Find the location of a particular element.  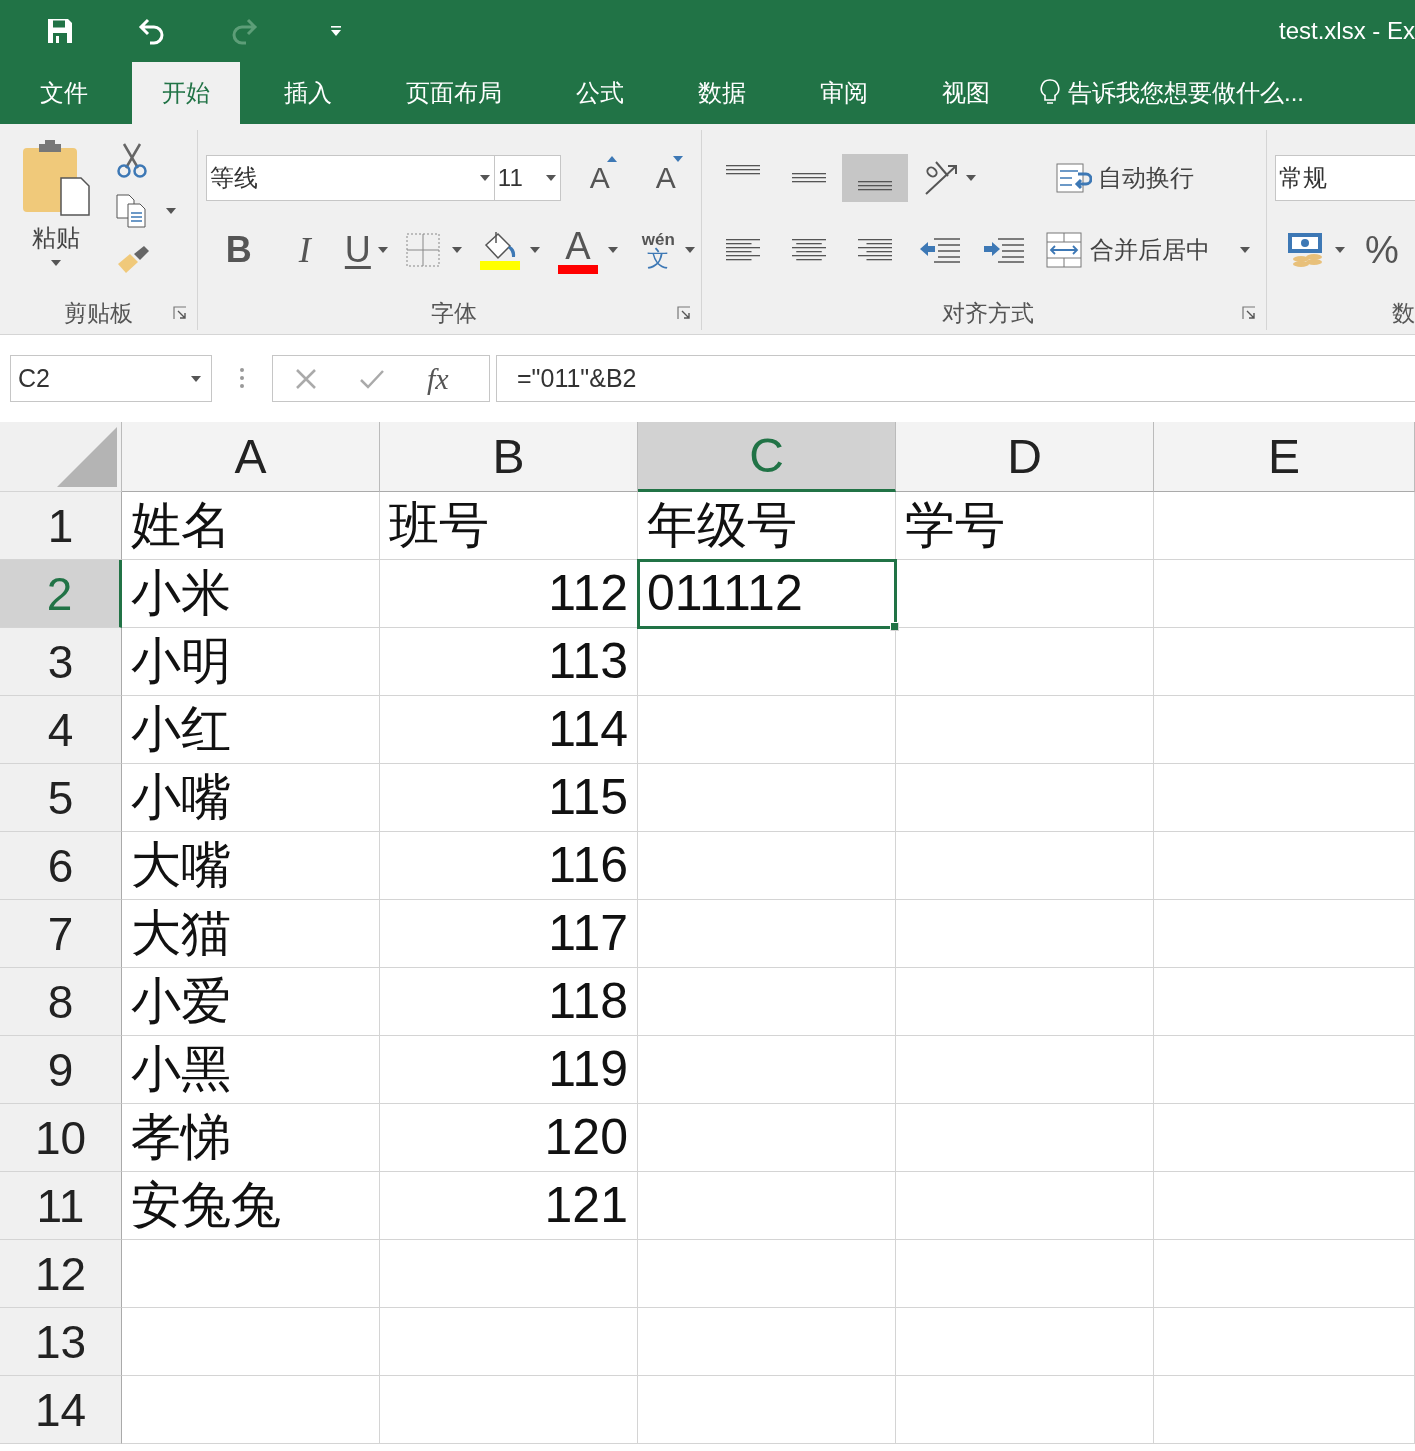

percent-button: % is located at coordinates (1382, 250).